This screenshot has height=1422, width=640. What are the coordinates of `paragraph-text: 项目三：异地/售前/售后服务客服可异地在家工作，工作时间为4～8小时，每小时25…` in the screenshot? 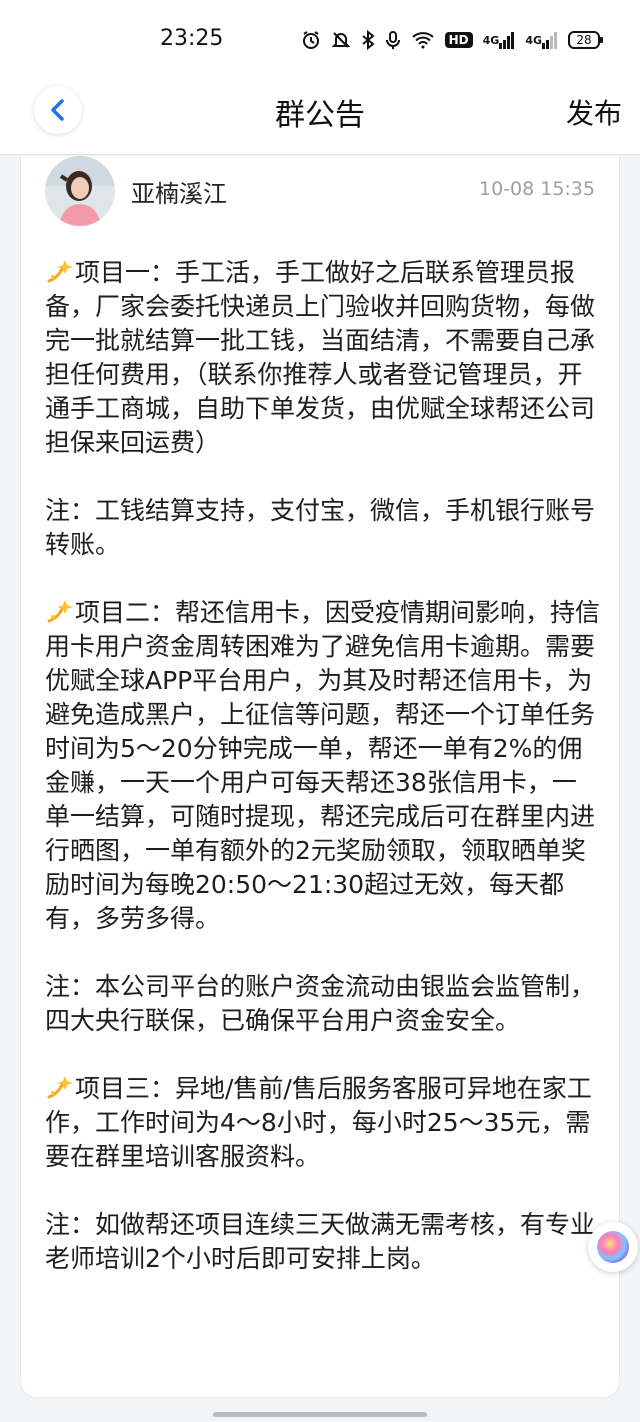 It's located at (318, 1122).